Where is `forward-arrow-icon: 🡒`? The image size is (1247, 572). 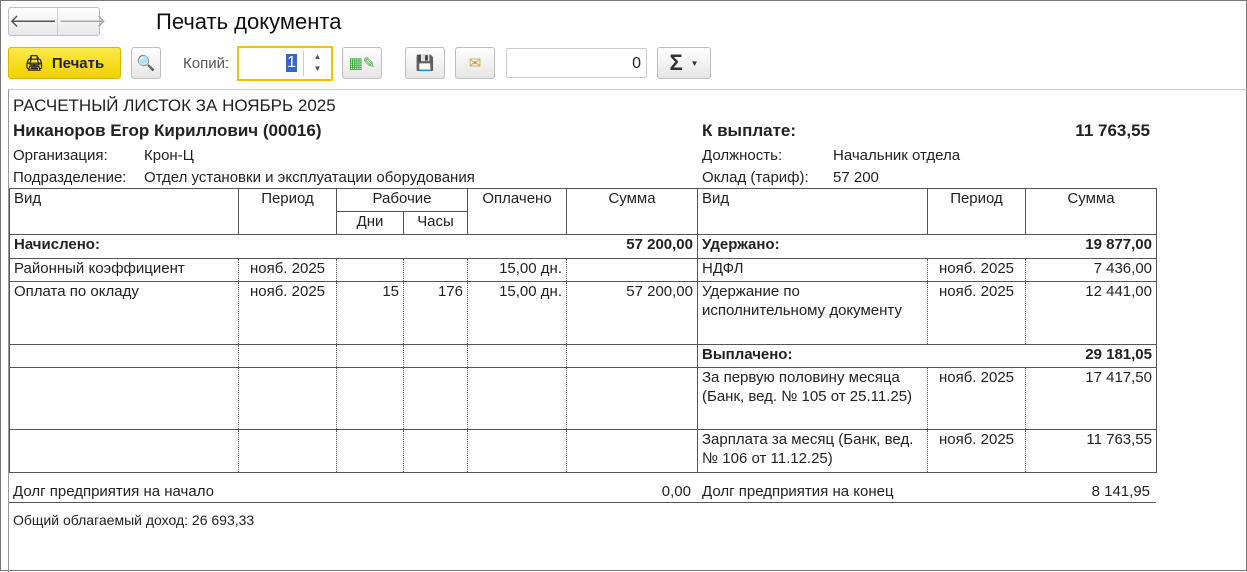 forward-arrow-icon: 🡒 is located at coordinates (82, 21).